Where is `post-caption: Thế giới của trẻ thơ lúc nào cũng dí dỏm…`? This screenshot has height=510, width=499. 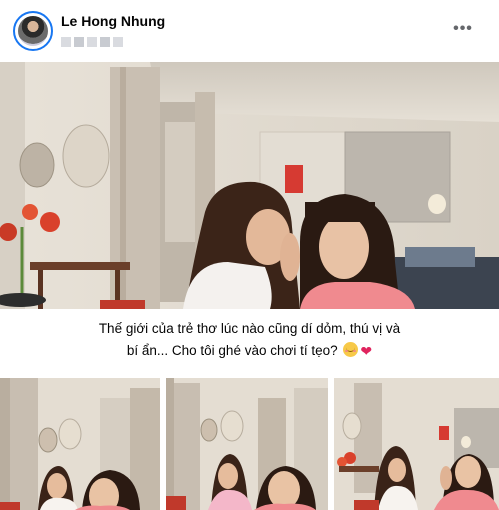 post-caption: Thế giới của trẻ thơ lúc nào cũng dí dỏm… is located at coordinates (249, 340).